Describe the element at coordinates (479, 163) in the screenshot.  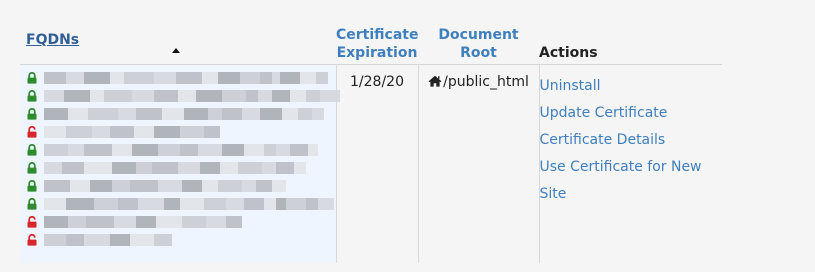
I see `document-root-cell: /public_html` at that location.